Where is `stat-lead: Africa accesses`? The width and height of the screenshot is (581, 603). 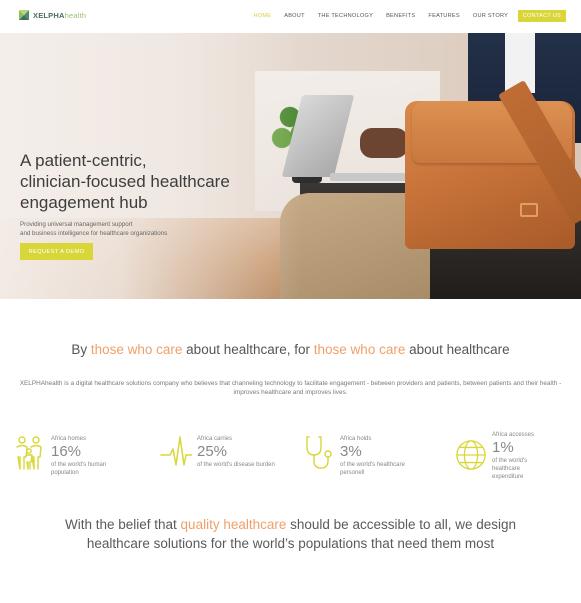 stat-lead: Africa accesses is located at coordinates (513, 435).